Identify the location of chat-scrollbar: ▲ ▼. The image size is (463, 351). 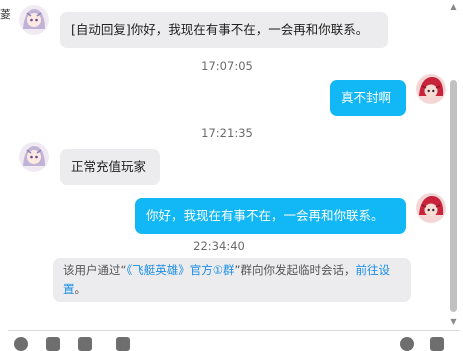
(453, 165).